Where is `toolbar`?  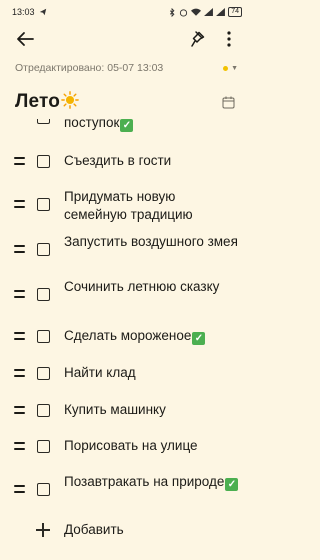 toolbar is located at coordinates (126, 39).